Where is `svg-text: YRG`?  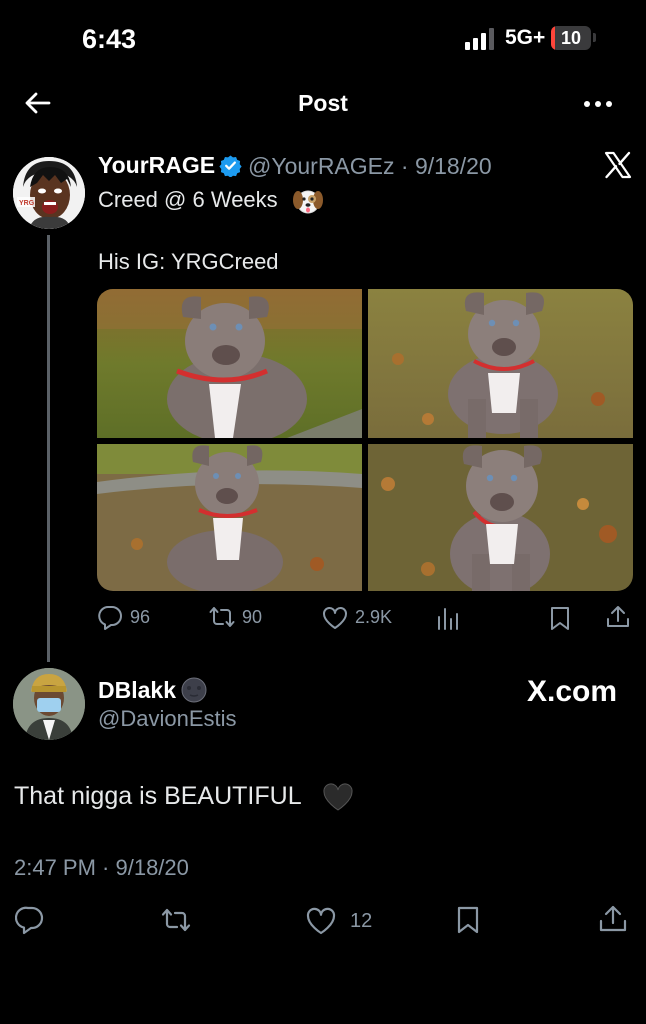 svg-text: YRG is located at coordinates (27, 203).